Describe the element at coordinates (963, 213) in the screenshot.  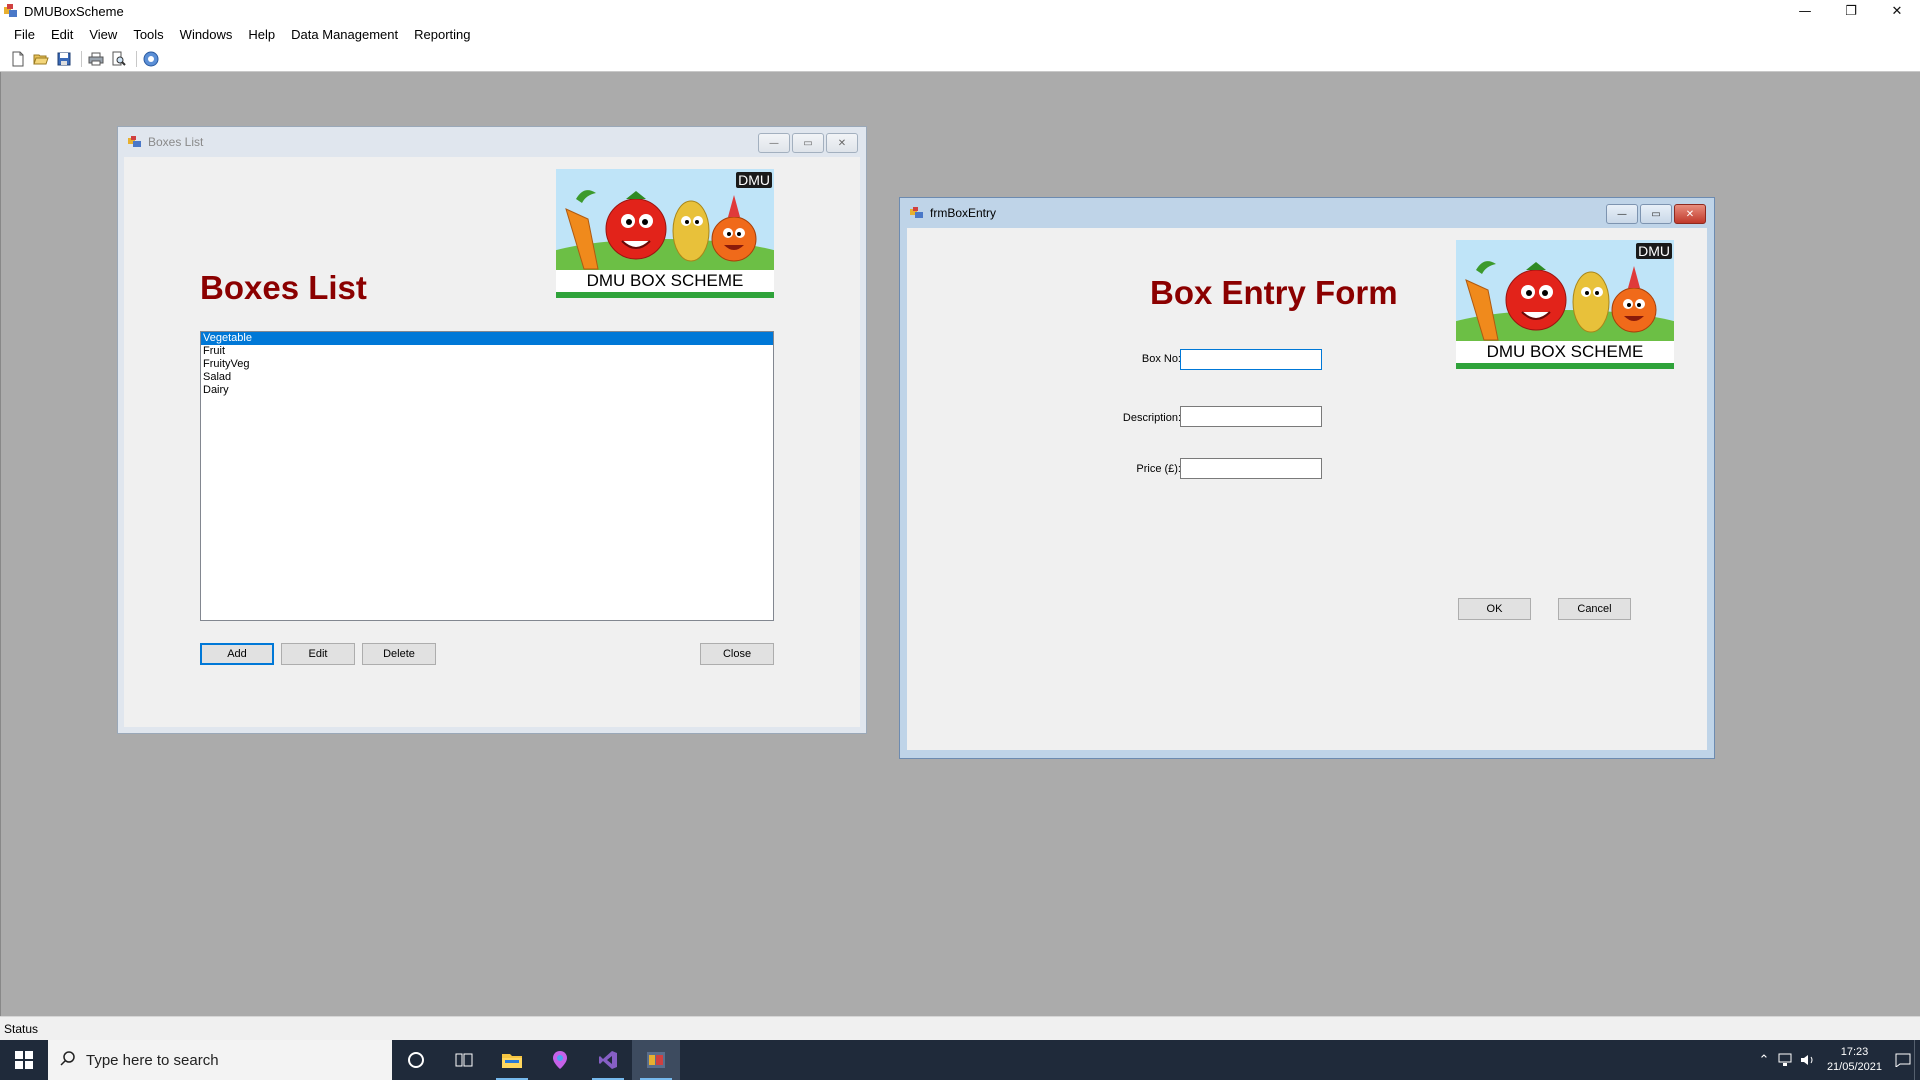
I see `box-entry-window-title: frmBoxEntry` at that location.